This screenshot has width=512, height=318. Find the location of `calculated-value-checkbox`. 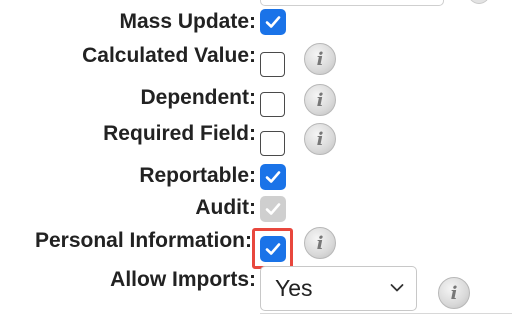

calculated-value-checkbox is located at coordinates (272, 64).